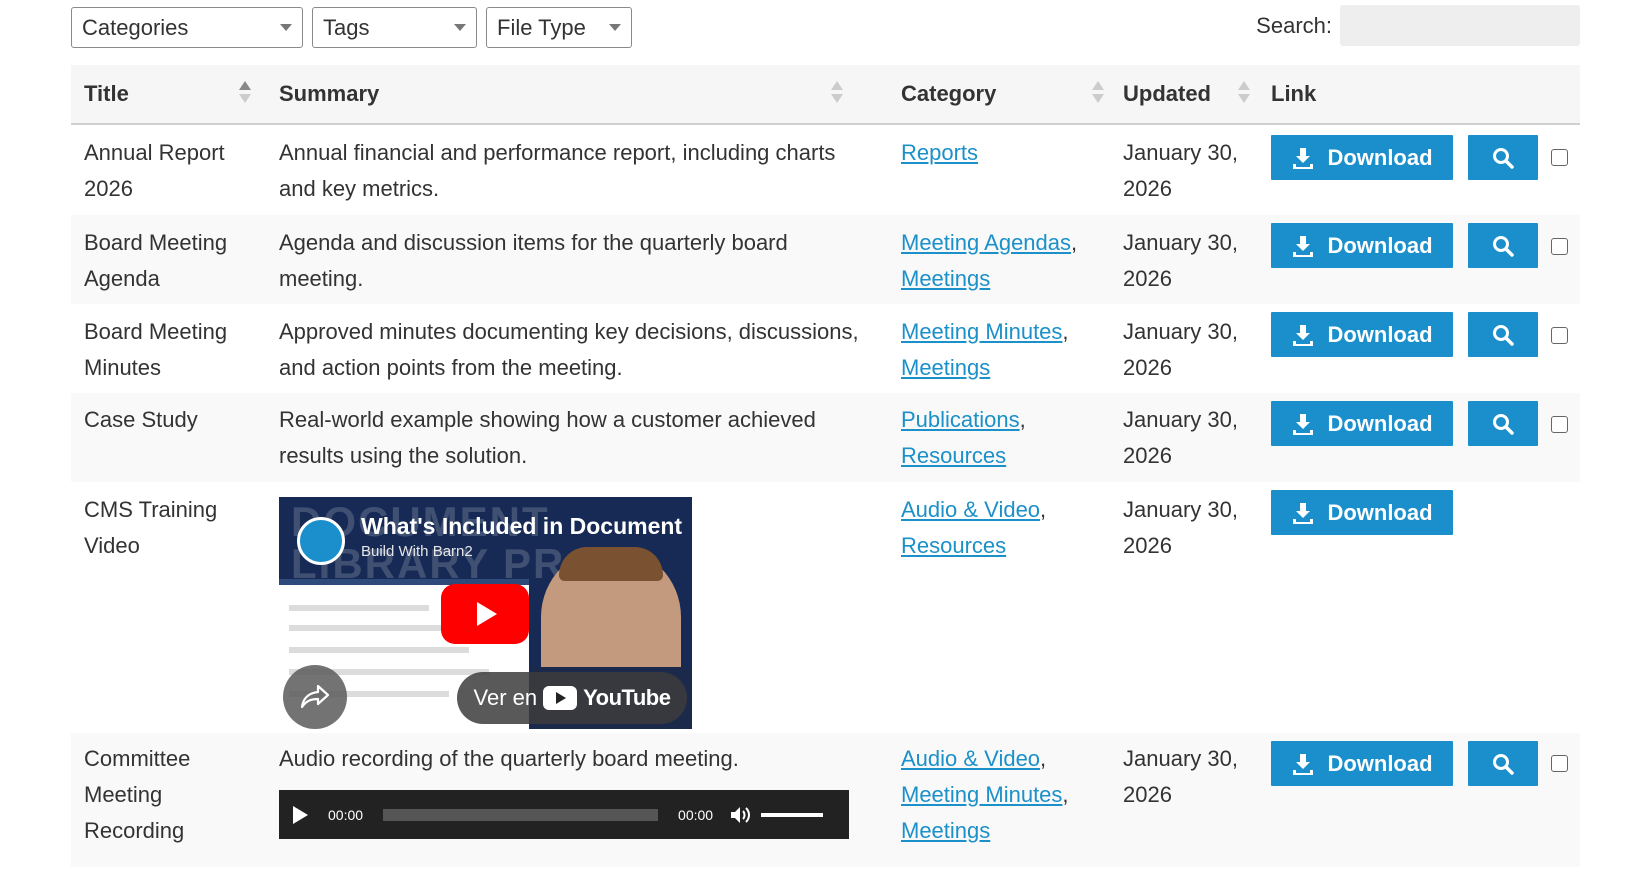 This screenshot has width=1640, height=887. I want to click on header-link: Link, so click(1294, 93).